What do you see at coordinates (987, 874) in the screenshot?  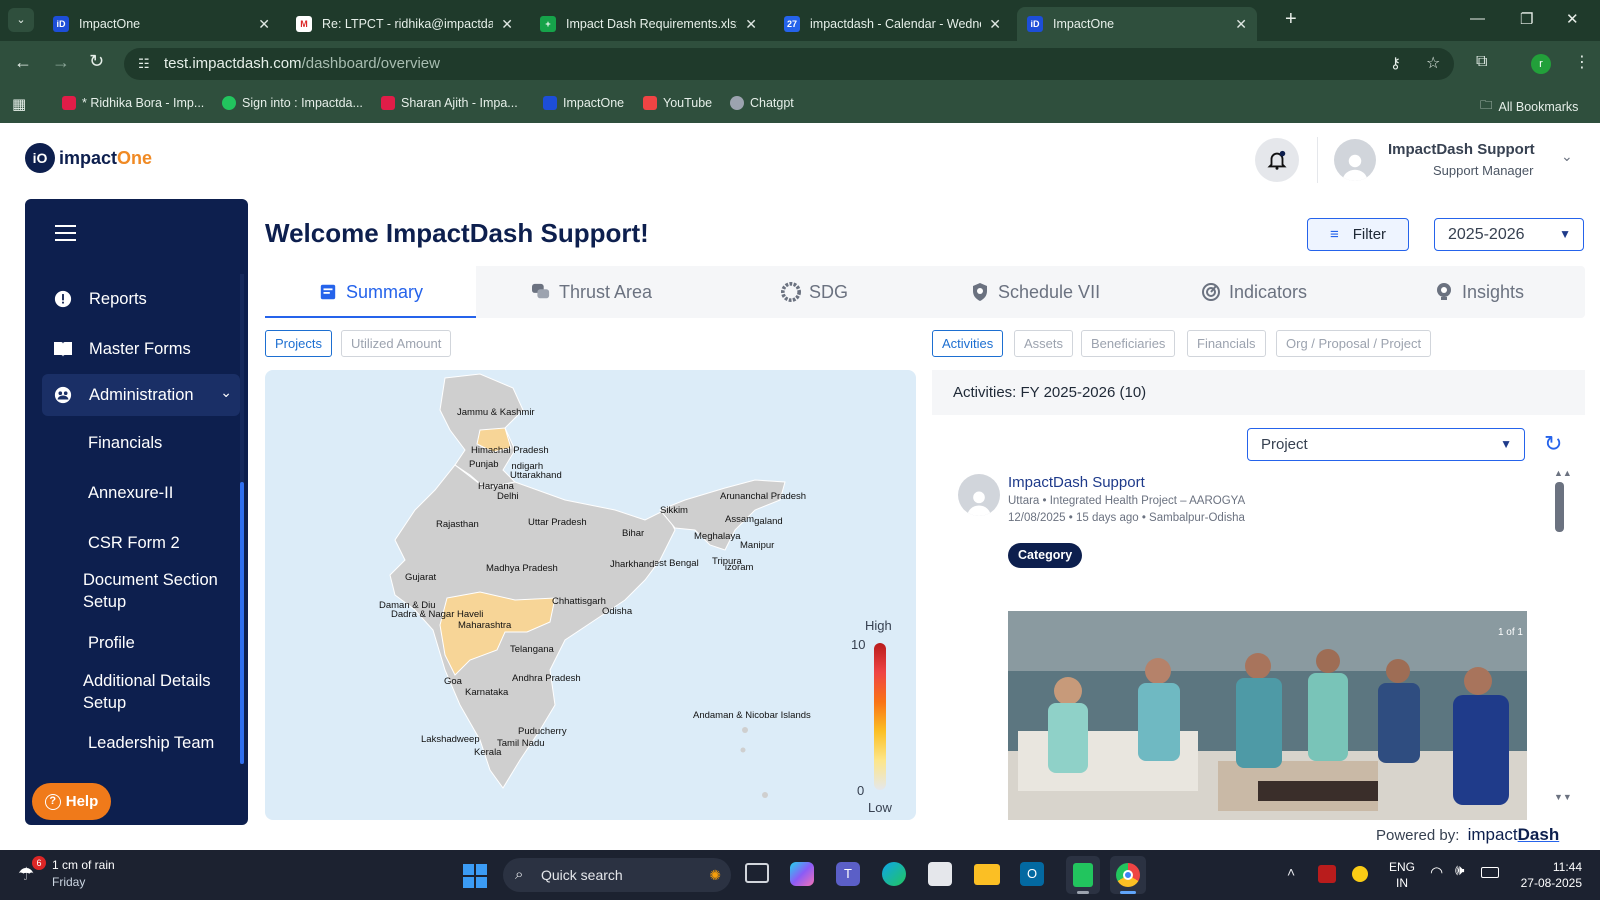 I see `file-explorer-icon` at bounding box center [987, 874].